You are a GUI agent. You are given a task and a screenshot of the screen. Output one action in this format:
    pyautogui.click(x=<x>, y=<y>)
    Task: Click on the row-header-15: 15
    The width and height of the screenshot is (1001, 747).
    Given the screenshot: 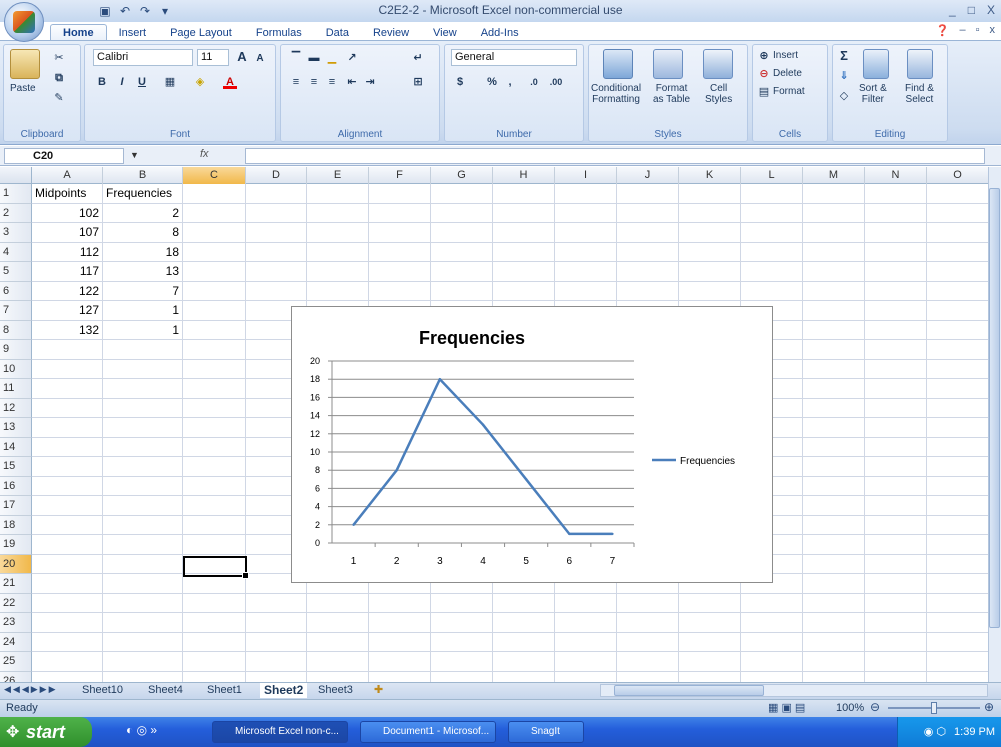 What is the action you would take?
    pyautogui.click(x=16, y=467)
    